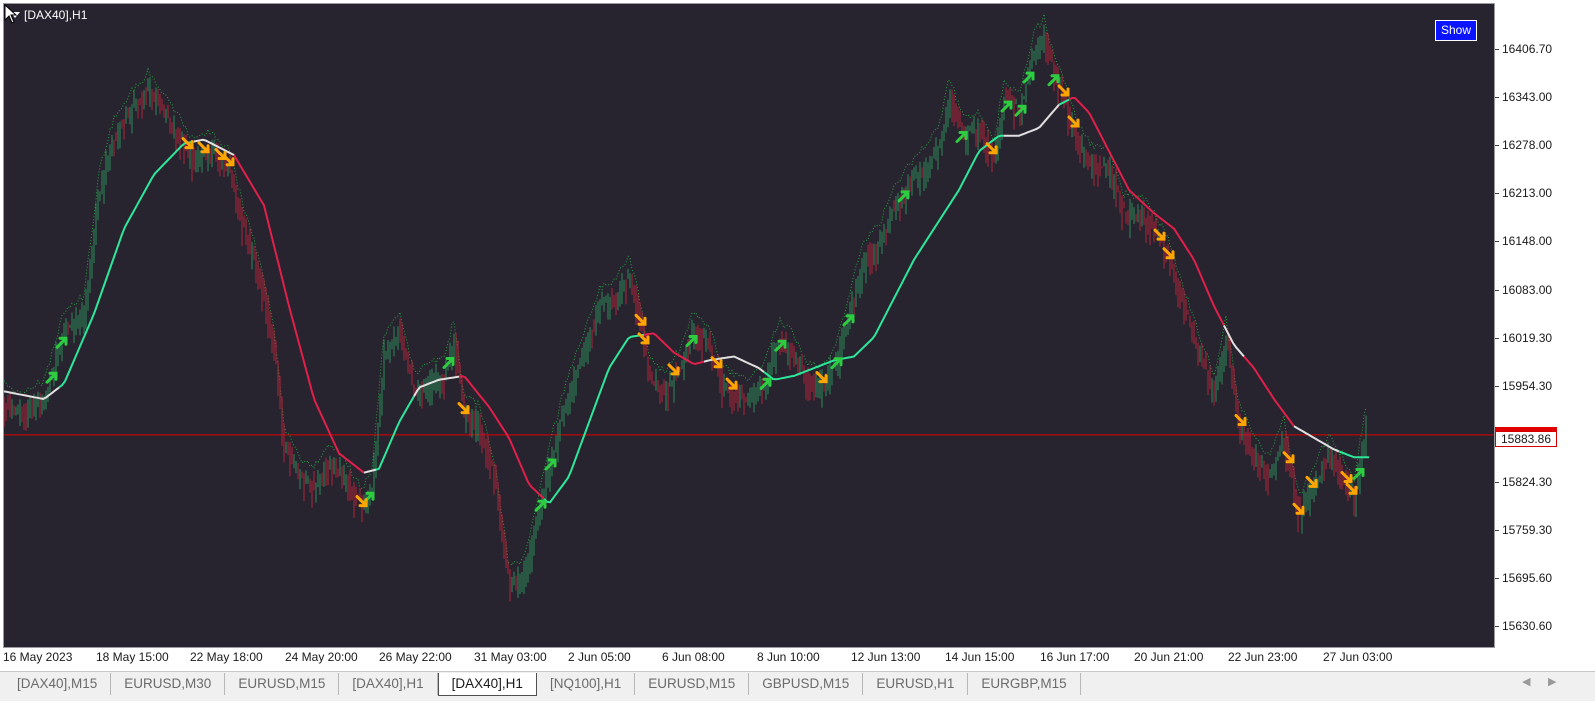 The image size is (1595, 713). I want to click on time-axis-label: 14 Jun 15:00, so click(980, 657).